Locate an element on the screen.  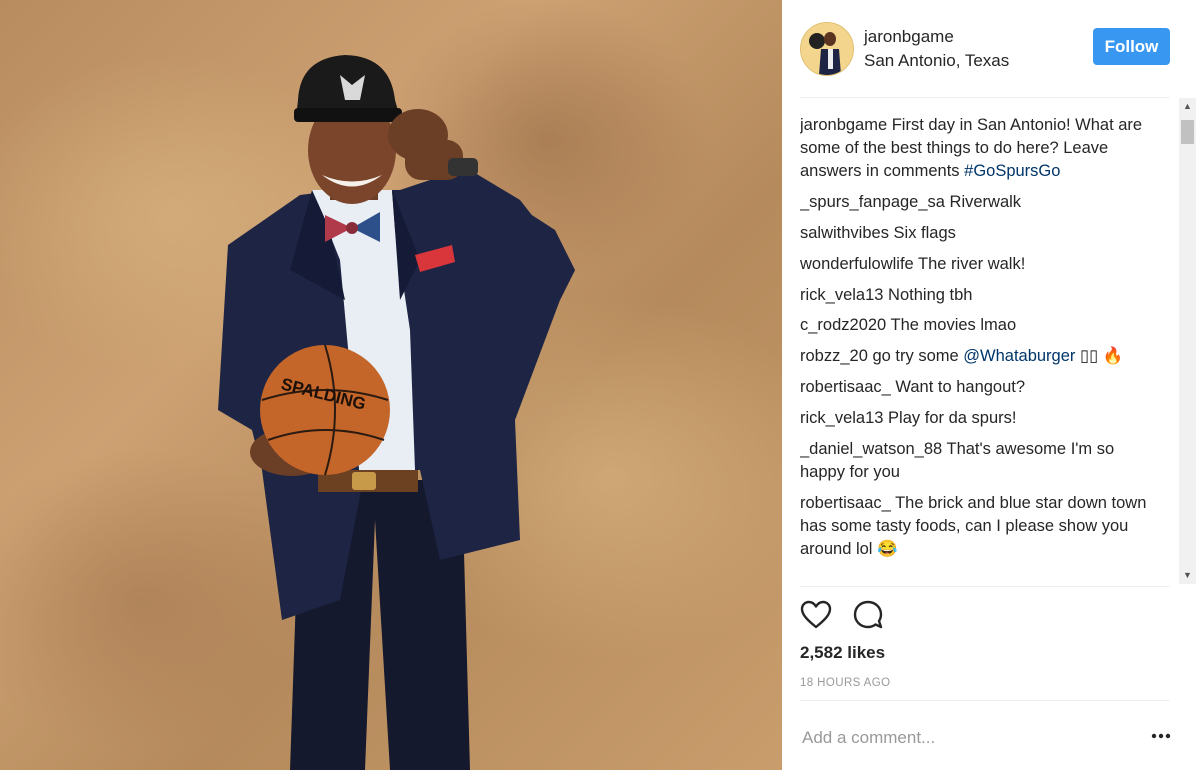
comment-text: Nothing tbh is located at coordinates (928, 294).